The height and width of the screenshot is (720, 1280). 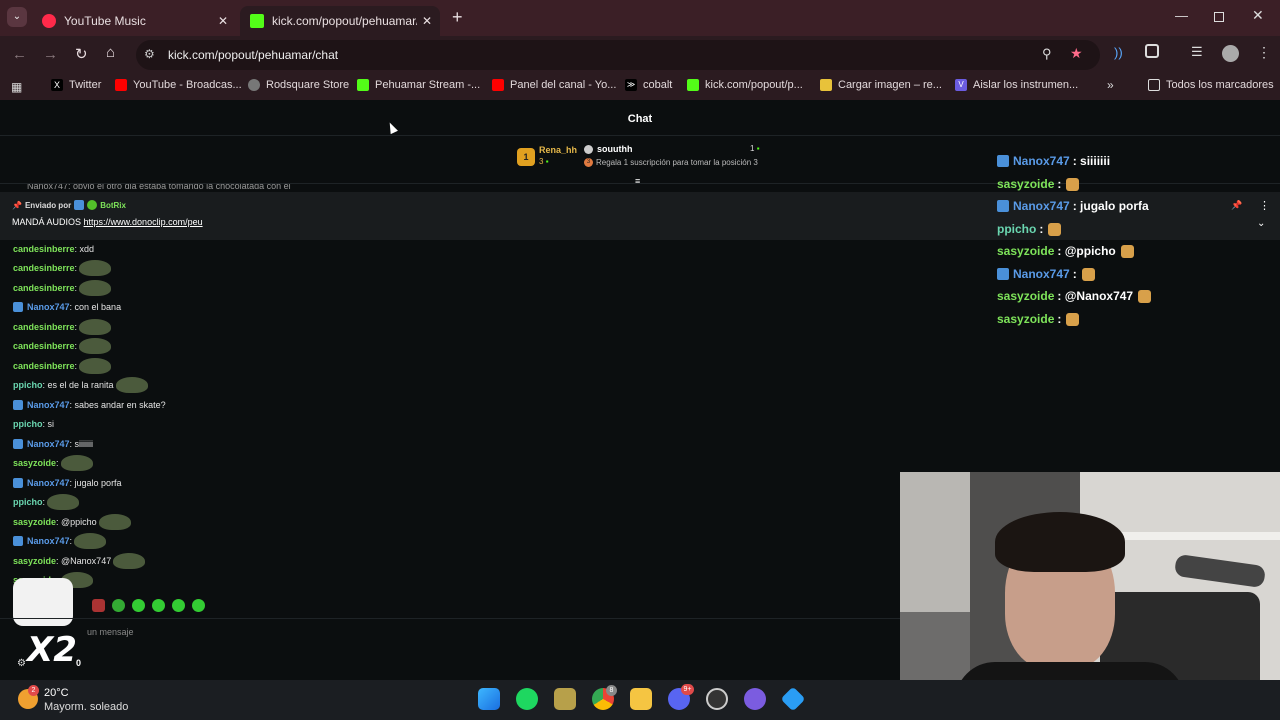 What do you see at coordinates (1211, 85) in the screenshot?
I see `all-bookmarks: Todos los marcadores` at bounding box center [1211, 85].